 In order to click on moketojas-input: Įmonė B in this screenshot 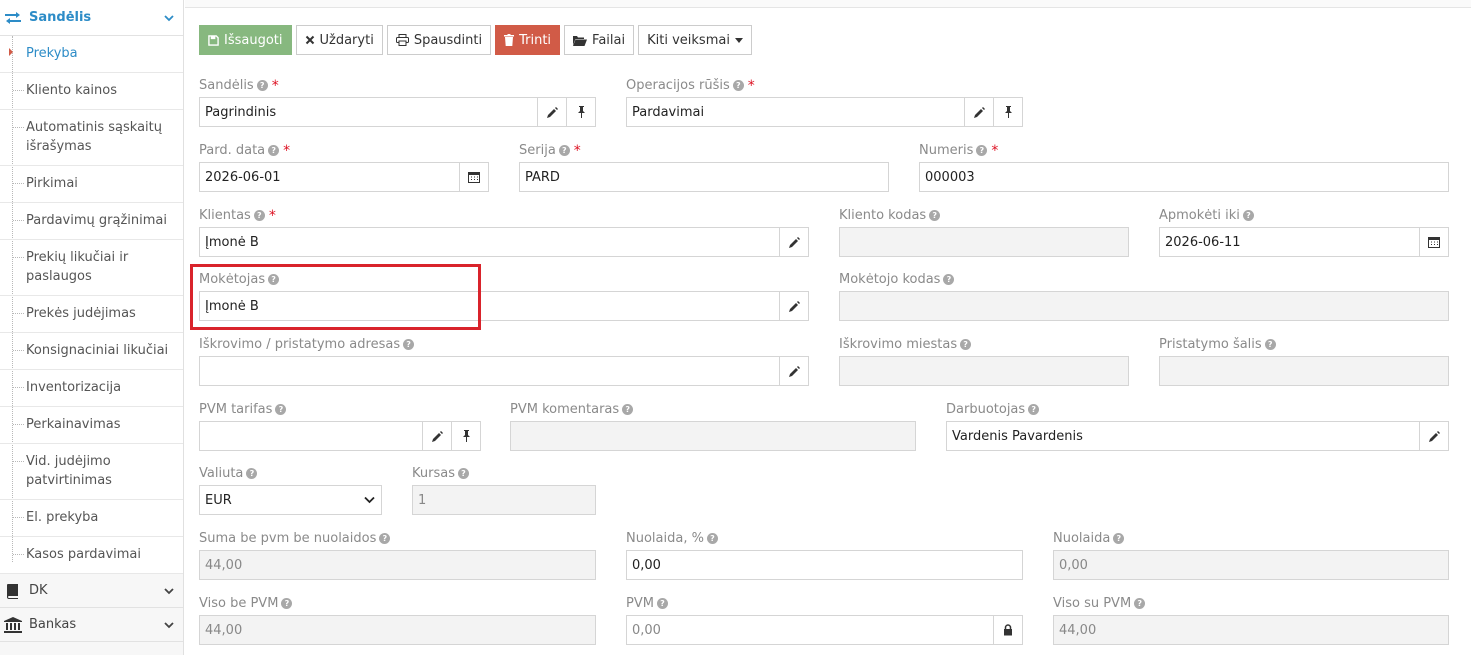, I will do `click(489, 306)`.